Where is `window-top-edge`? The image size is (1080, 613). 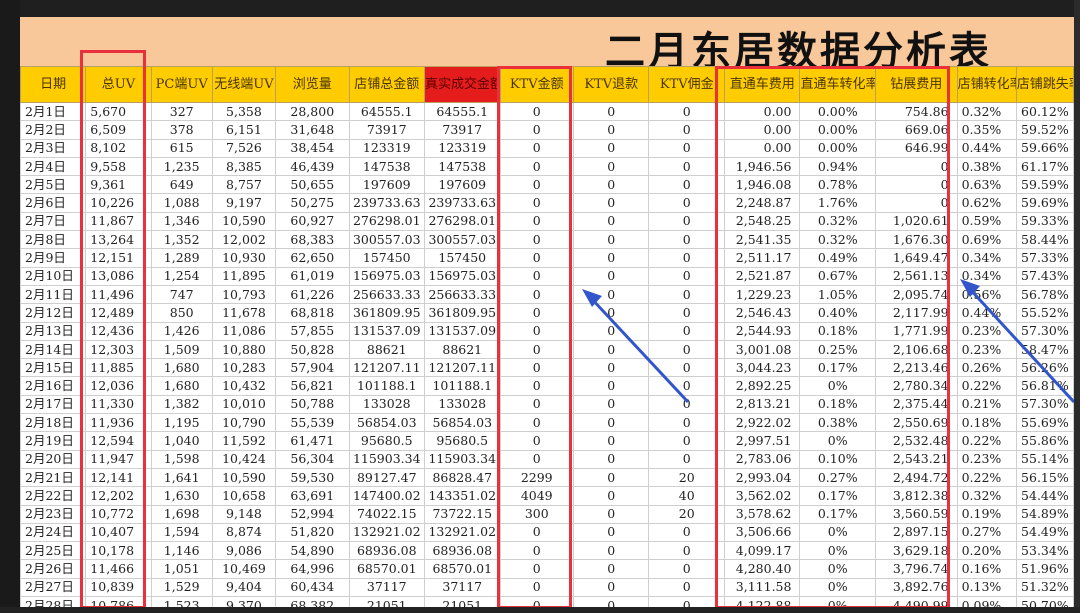
window-top-edge is located at coordinates (540, 8).